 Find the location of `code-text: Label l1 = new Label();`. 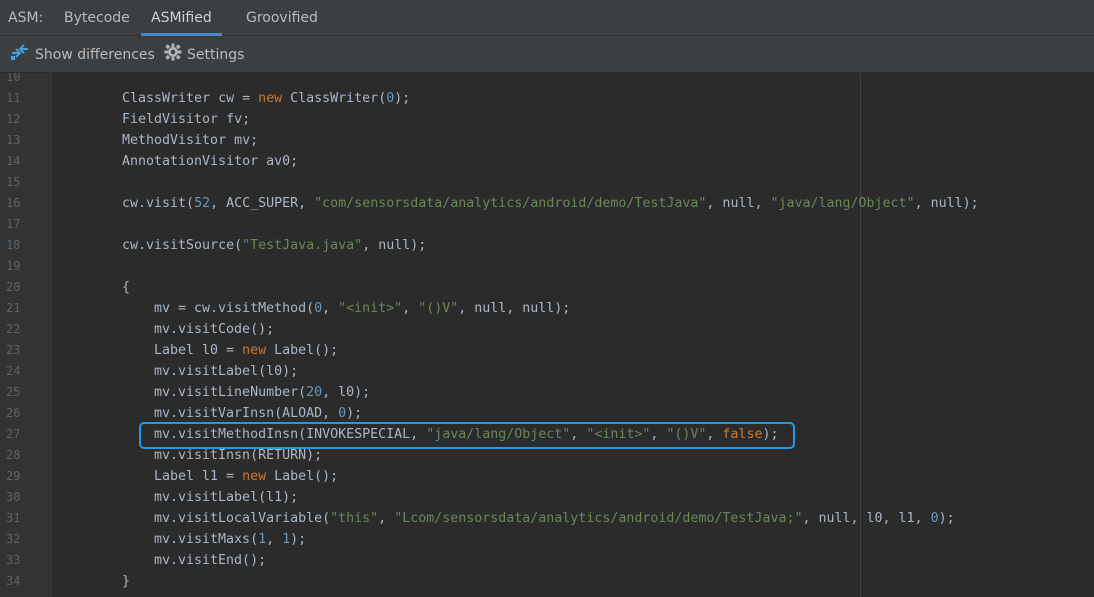

code-text: Label l1 = new Label(); is located at coordinates (246, 476).